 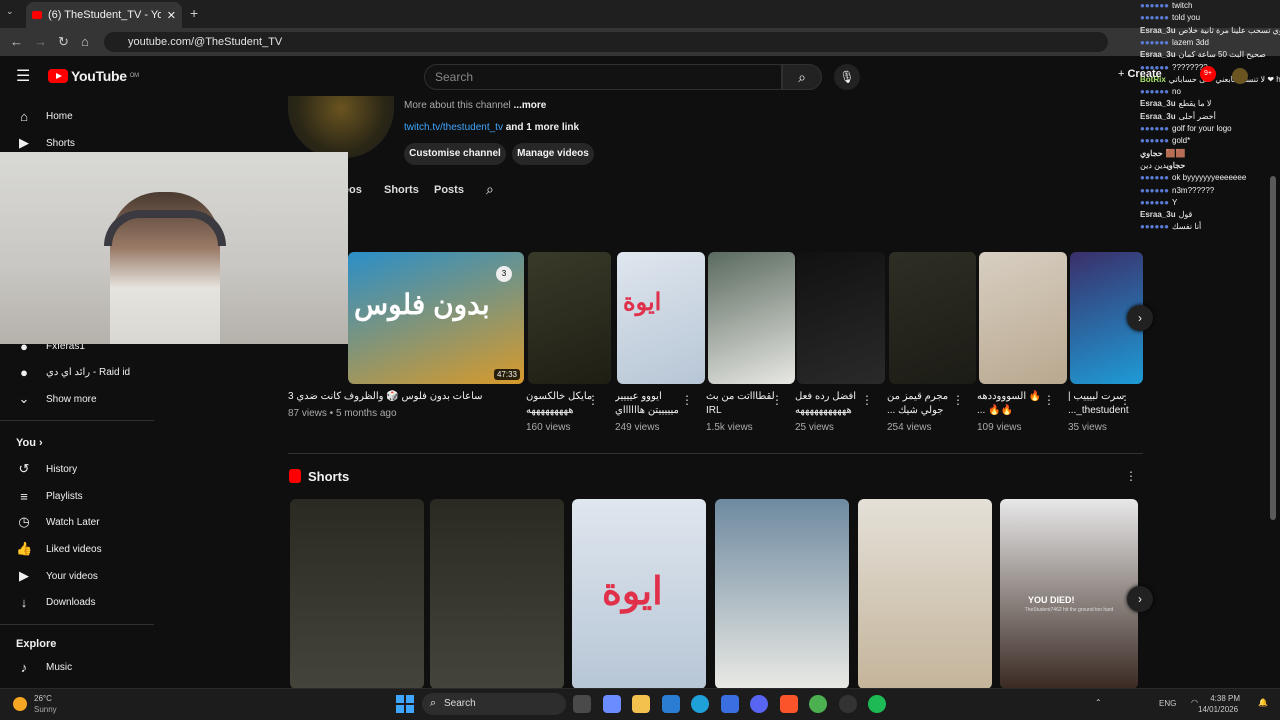 What do you see at coordinates (10, 11) in the screenshot?
I see `tab-list-icon: ⌄` at bounding box center [10, 11].